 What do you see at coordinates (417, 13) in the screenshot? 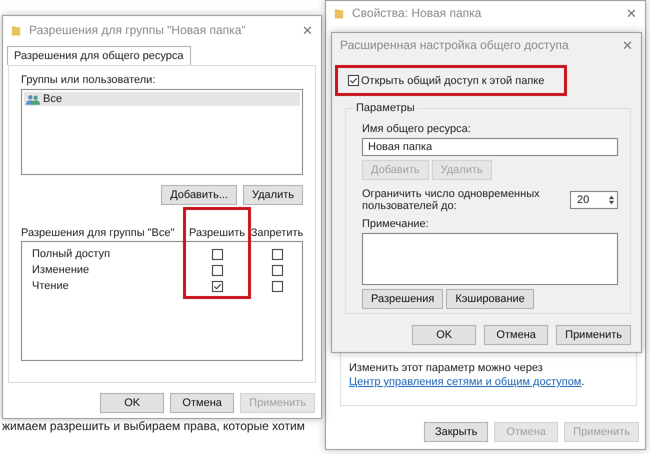
I see `window-title: Свойства: Новая папка` at bounding box center [417, 13].